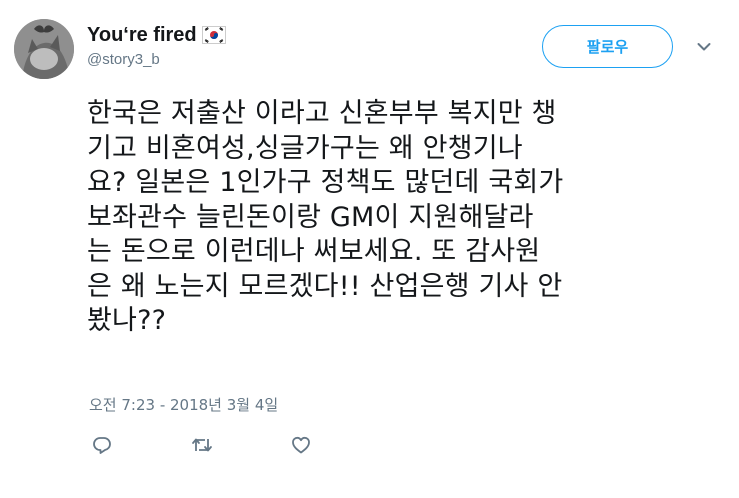 The image size is (739, 498). Describe the element at coordinates (156, 60) in the screenshot. I see `author-handle: @story3_b` at that location.